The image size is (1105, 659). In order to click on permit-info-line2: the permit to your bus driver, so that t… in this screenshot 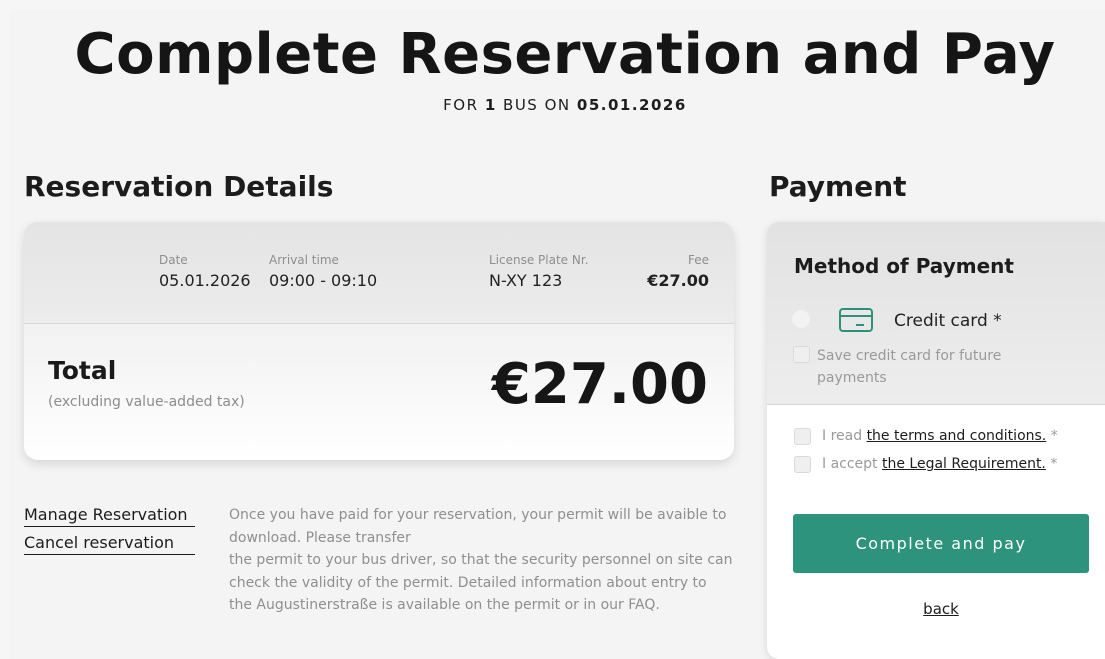, I will do `click(481, 582)`.